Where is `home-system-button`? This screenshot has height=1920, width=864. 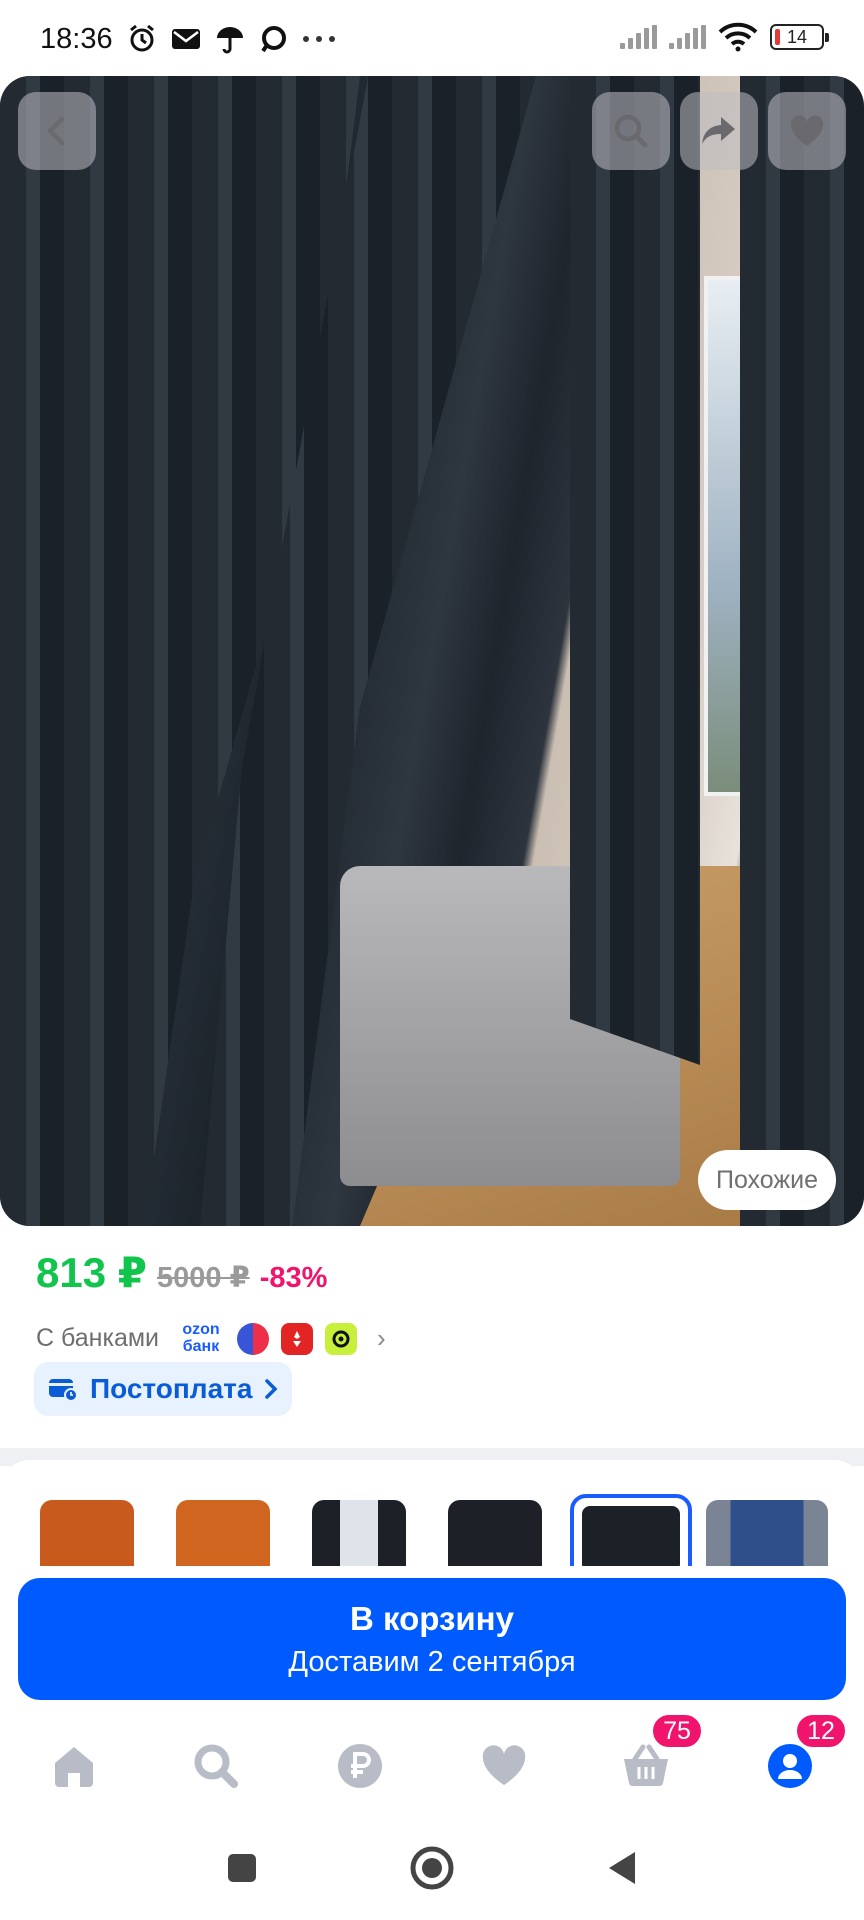 home-system-button is located at coordinates (432, 1868).